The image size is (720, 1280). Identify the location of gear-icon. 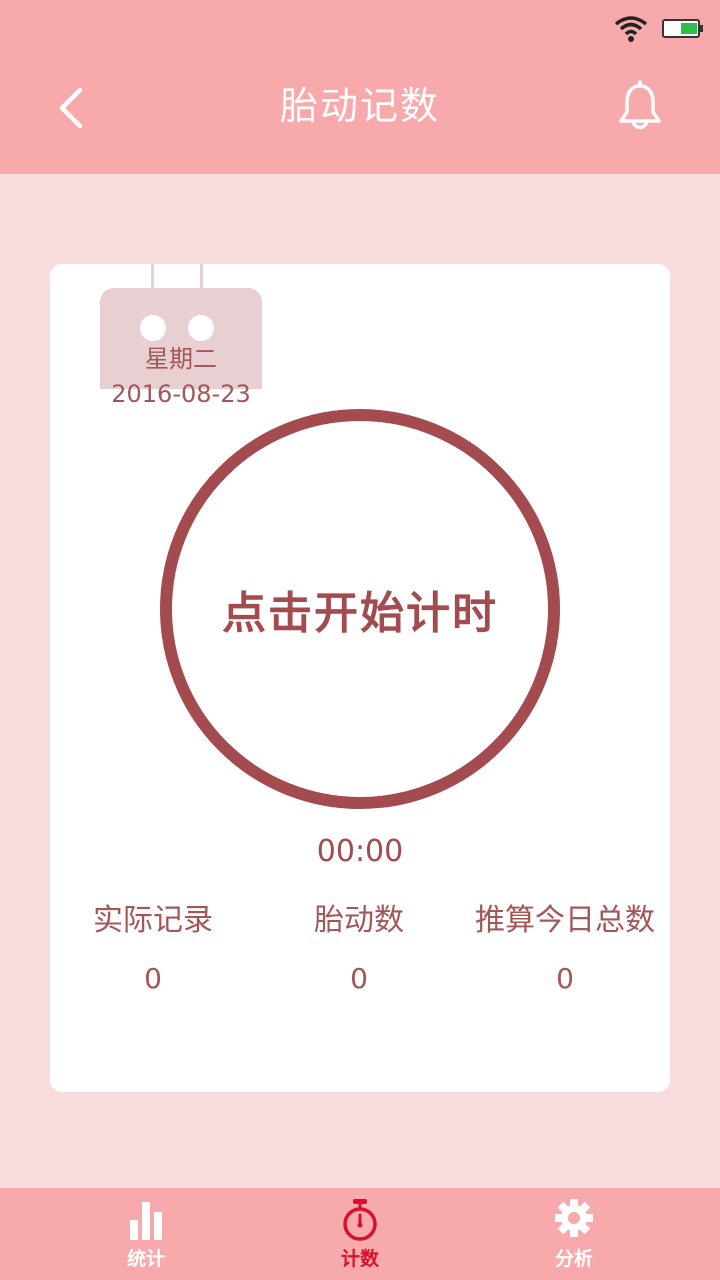
(574, 1218).